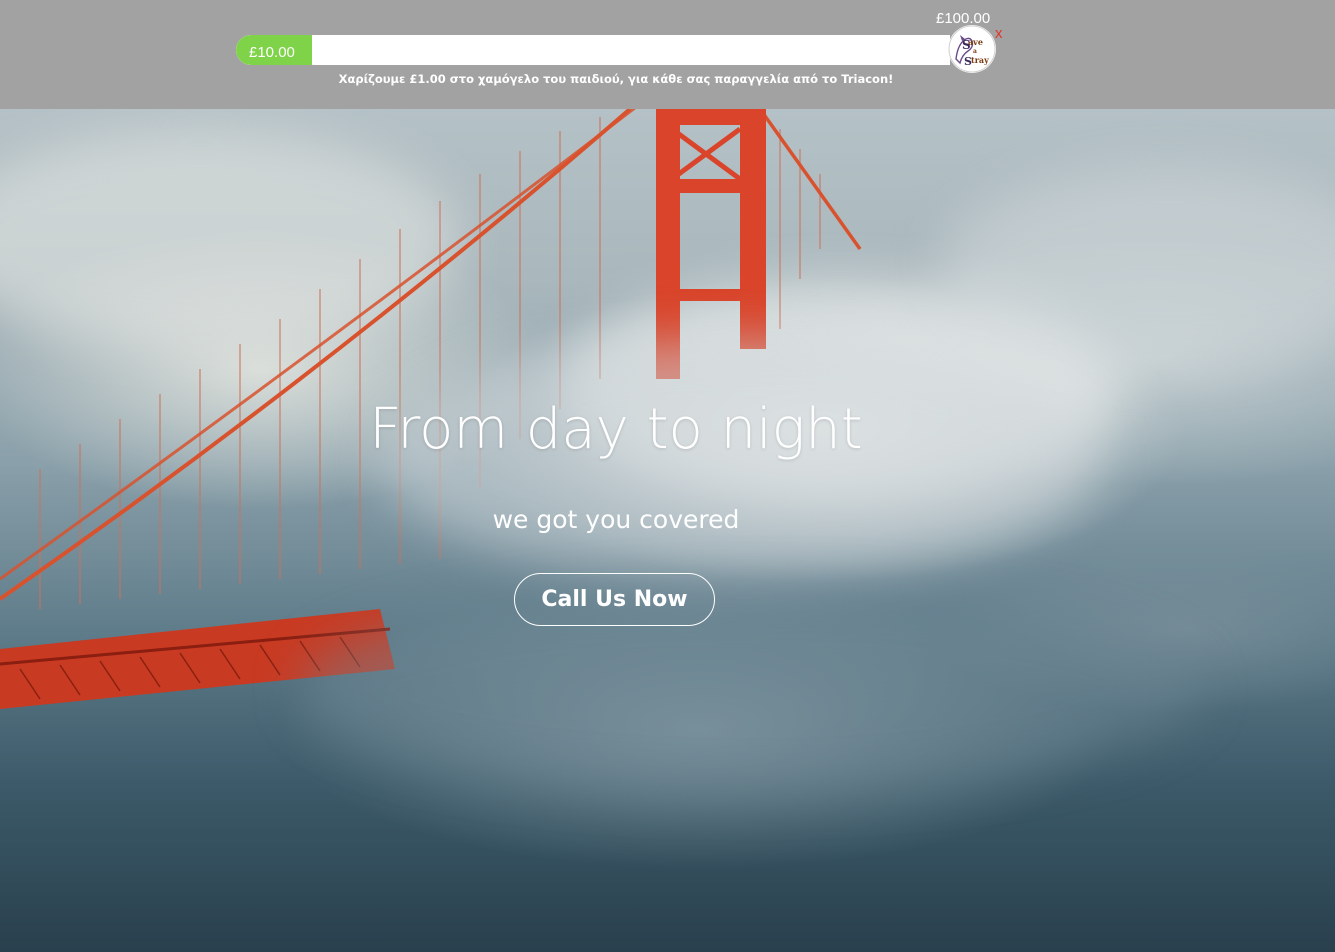  Describe the element at coordinates (614, 599) in the screenshot. I see `call-us-now-button: Call Us Now` at that location.